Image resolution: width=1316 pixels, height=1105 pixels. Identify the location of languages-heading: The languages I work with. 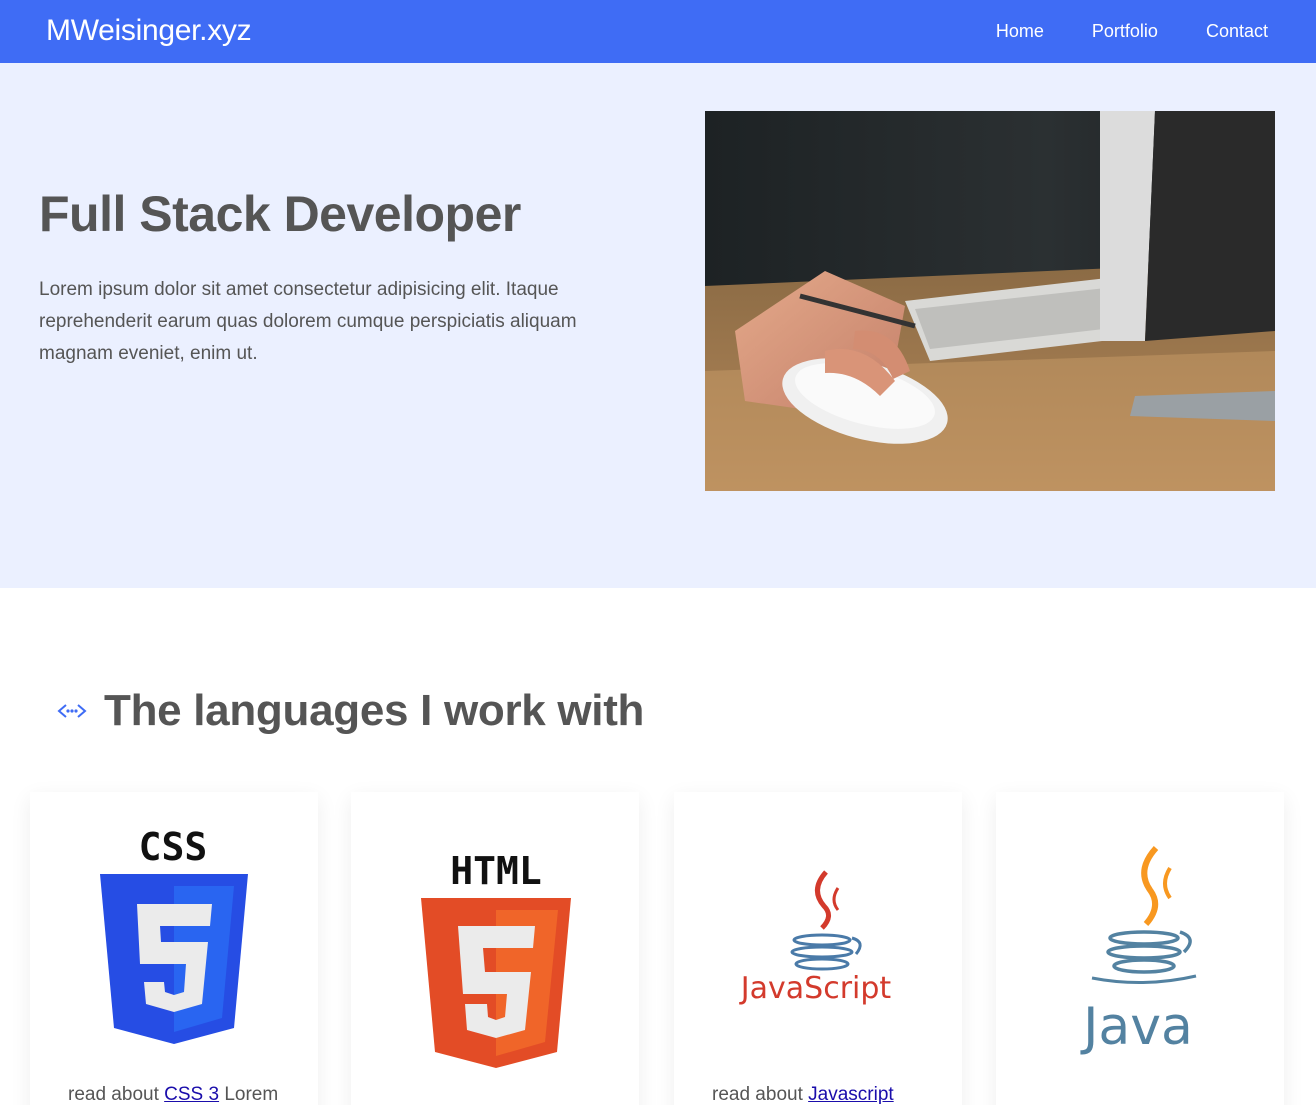
(350, 711).